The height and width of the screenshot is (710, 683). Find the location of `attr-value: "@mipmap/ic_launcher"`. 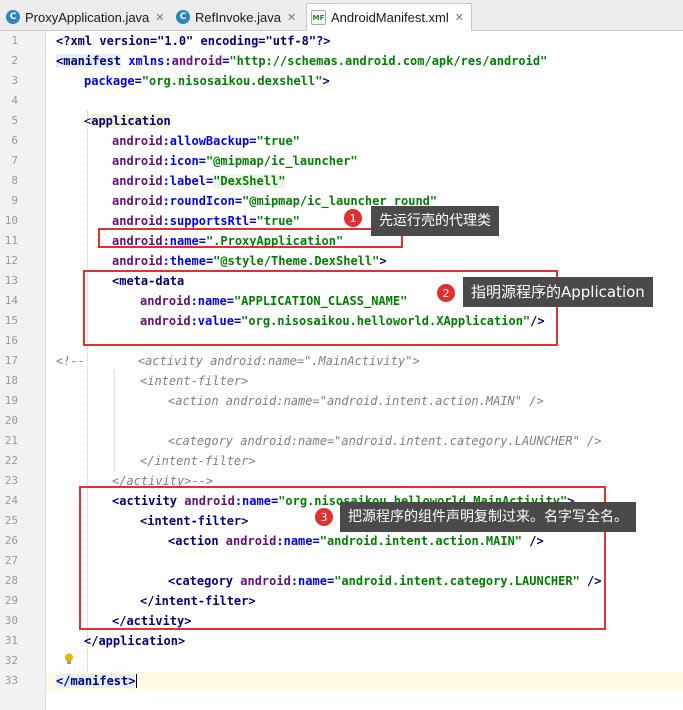

attr-value: "@mipmap/ic_launcher" is located at coordinates (281, 161).